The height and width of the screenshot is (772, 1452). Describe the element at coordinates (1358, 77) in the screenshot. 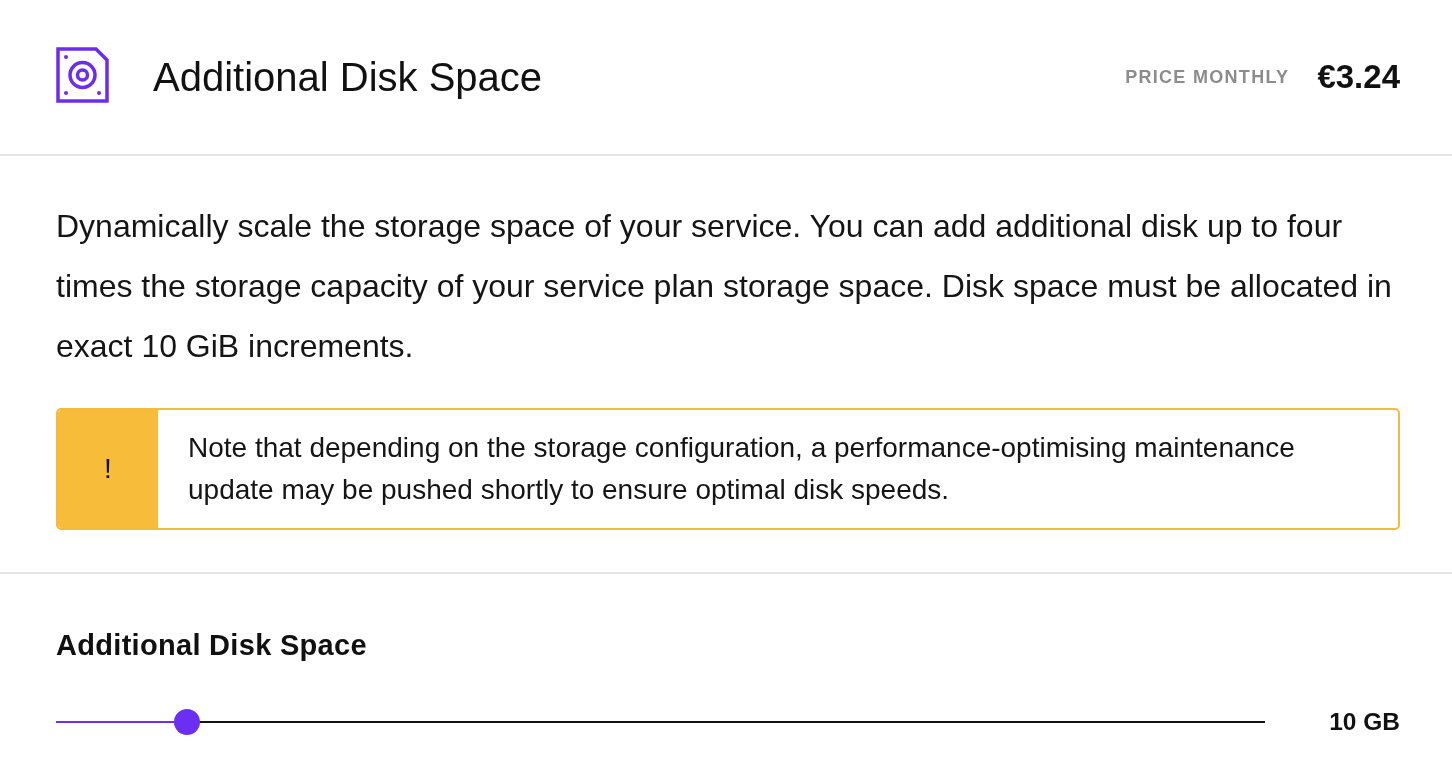

I see `price-value: €3.24` at that location.